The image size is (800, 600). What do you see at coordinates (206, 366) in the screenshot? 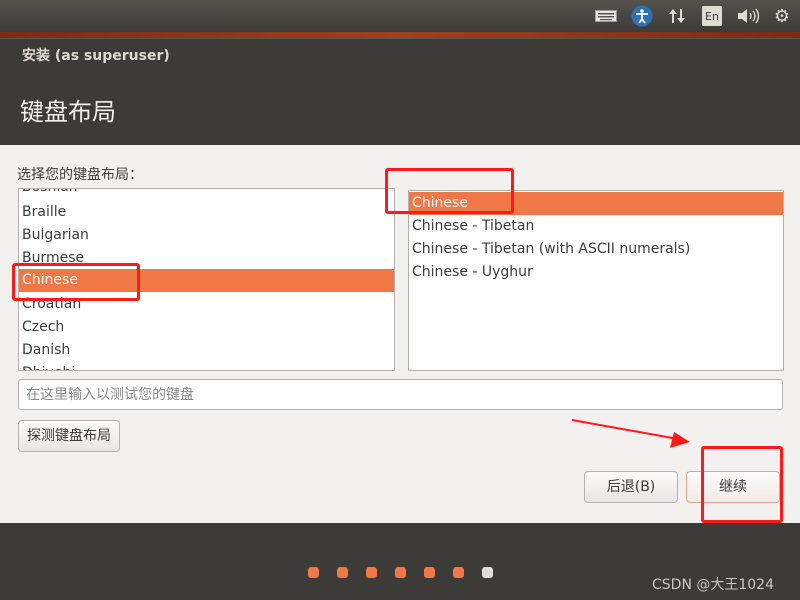
I see `list-item: Dhivehi` at bounding box center [206, 366].